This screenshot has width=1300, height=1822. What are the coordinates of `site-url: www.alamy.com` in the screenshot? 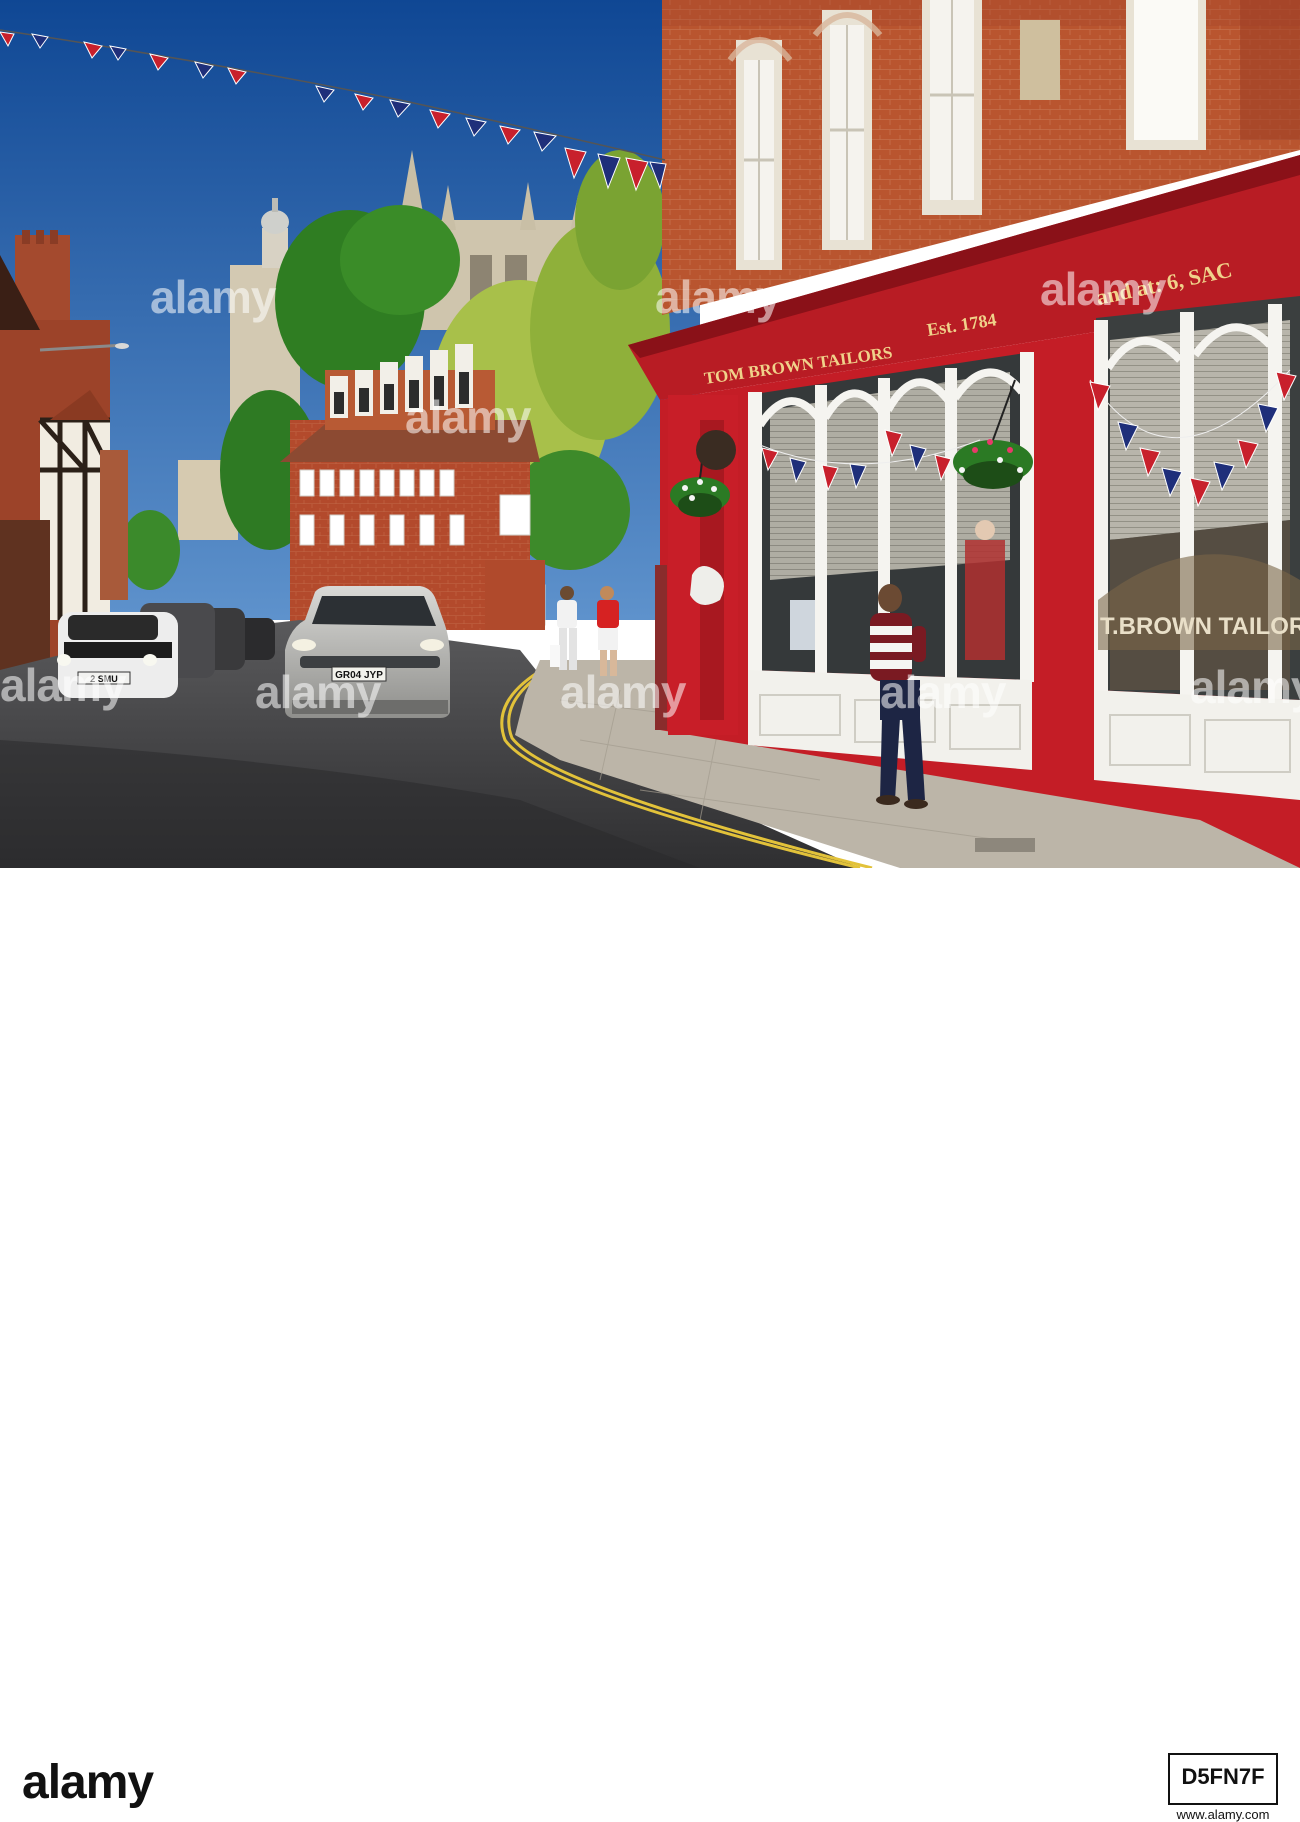 It's located at (1223, 1814).